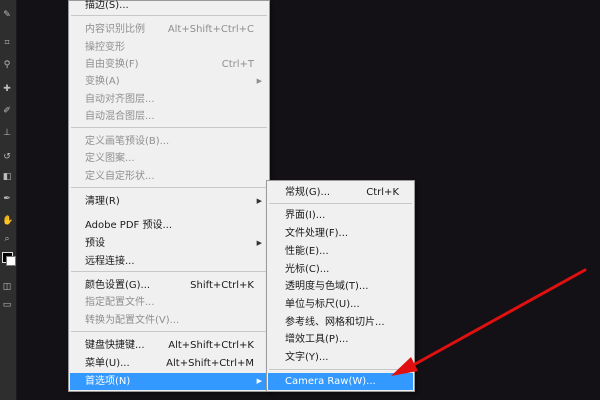 The height and width of the screenshot is (400, 600). I want to click on quick-mask-icon: ◫, so click(7, 287).